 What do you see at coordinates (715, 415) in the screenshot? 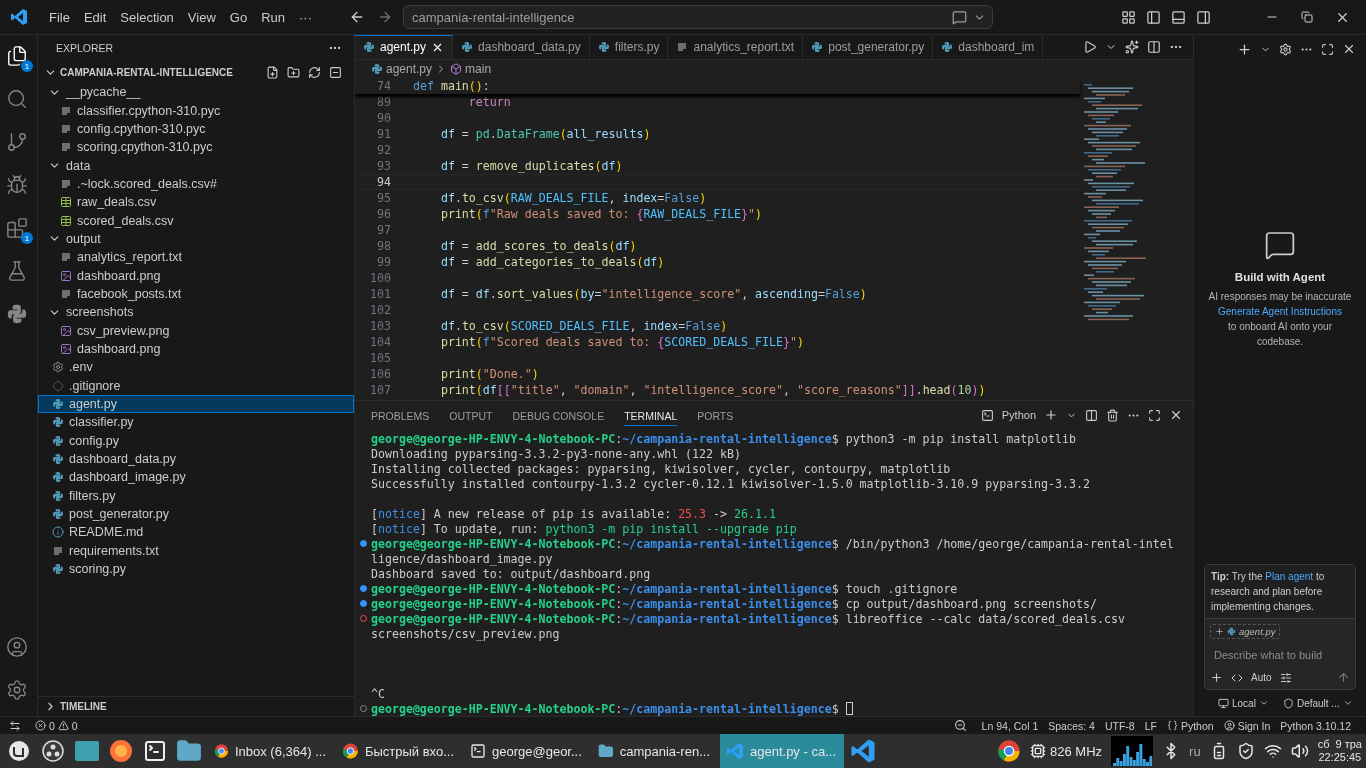
I see `panel-tab: PORTS` at bounding box center [715, 415].